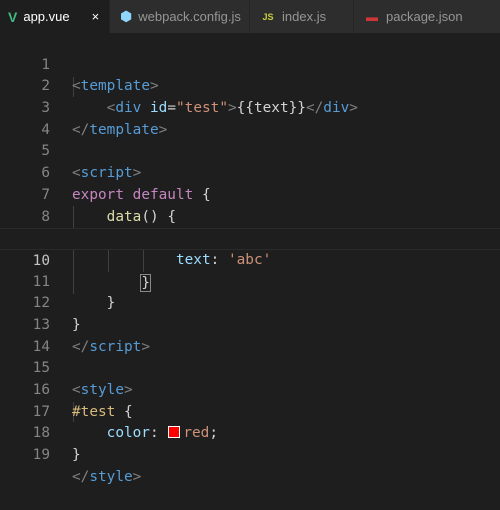 The width and height of the screenshot is (500, 510). I want to click on code-line: 15 <style>, so click(250, 367).